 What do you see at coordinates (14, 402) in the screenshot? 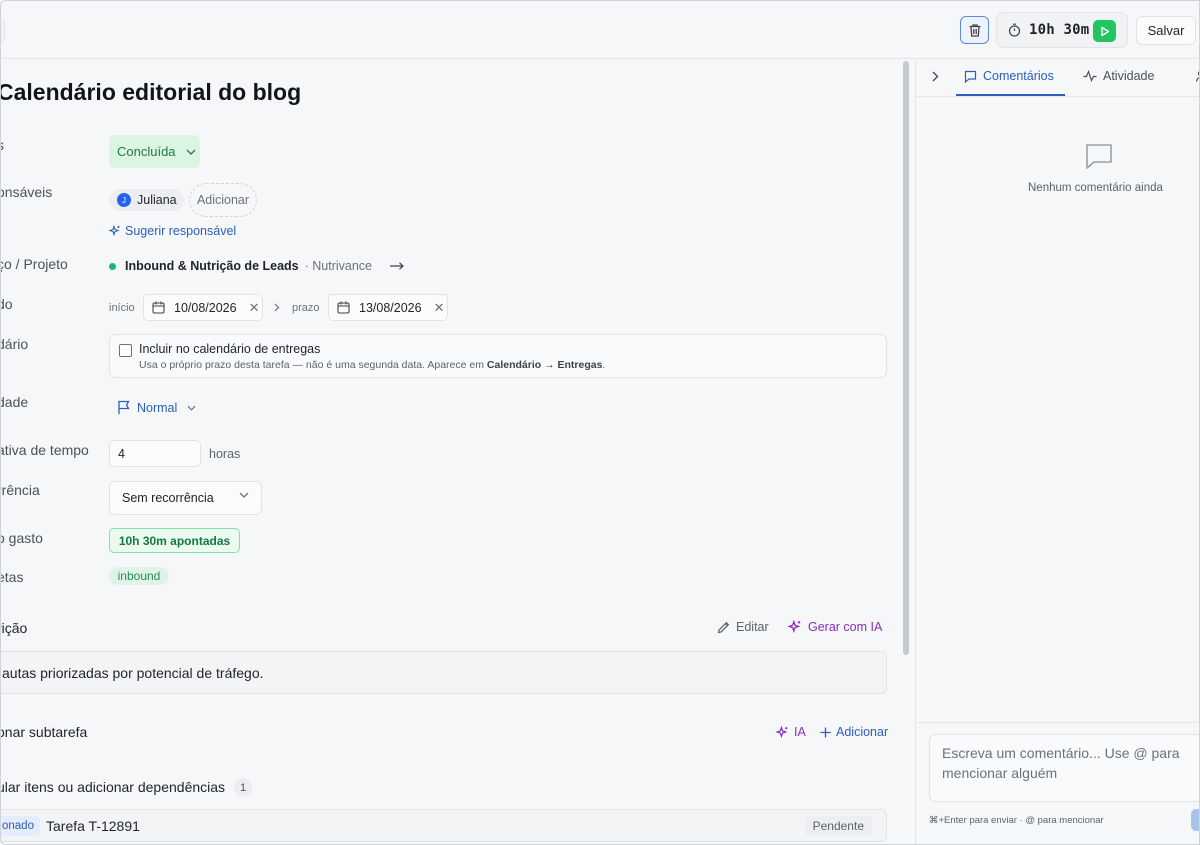
I see `priority-label: dade` at bounding box center [14, 402].